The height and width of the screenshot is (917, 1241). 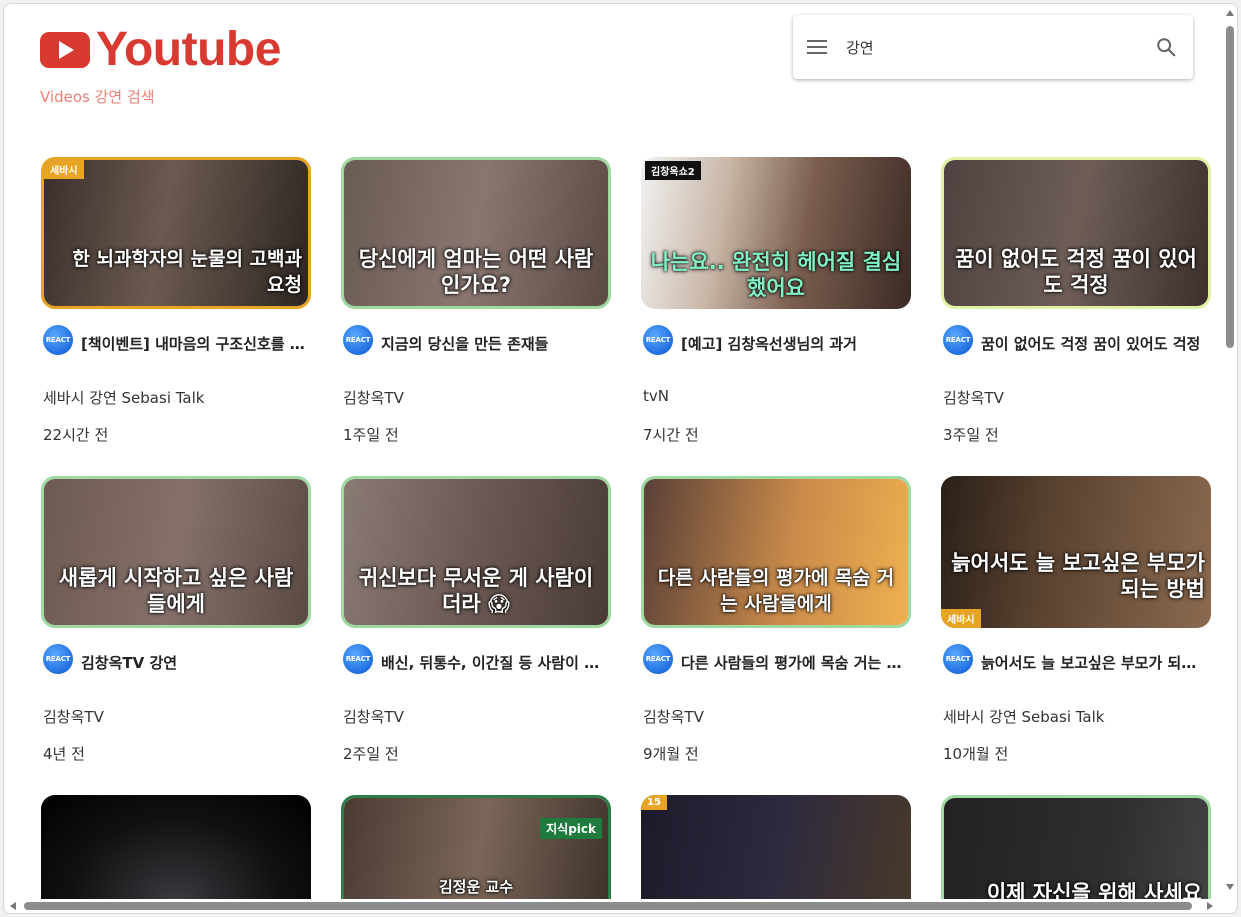 What do you see at coordinates (817, 47) in the screenshot?
I see `menu-icon` at bounding box center [817, 47].